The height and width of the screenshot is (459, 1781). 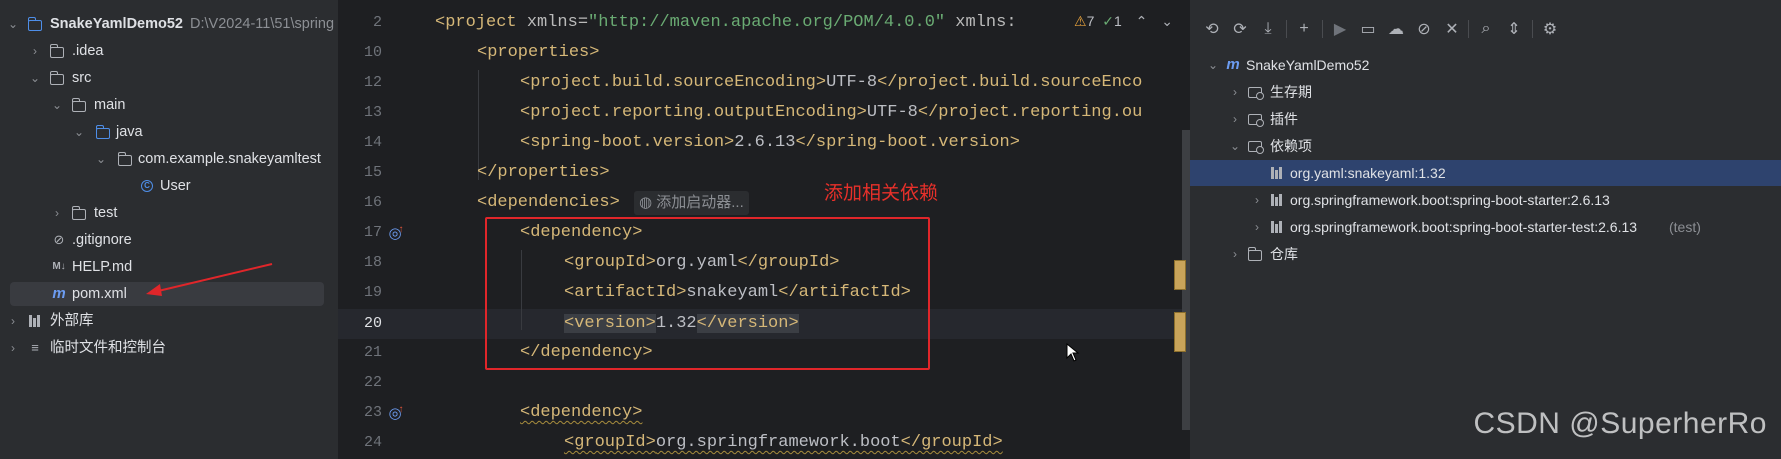 What do you see at coordinates (1212, 29) in the screenshot?
I see `reload-icon: ⟲` at bounding box center [1212, 29].